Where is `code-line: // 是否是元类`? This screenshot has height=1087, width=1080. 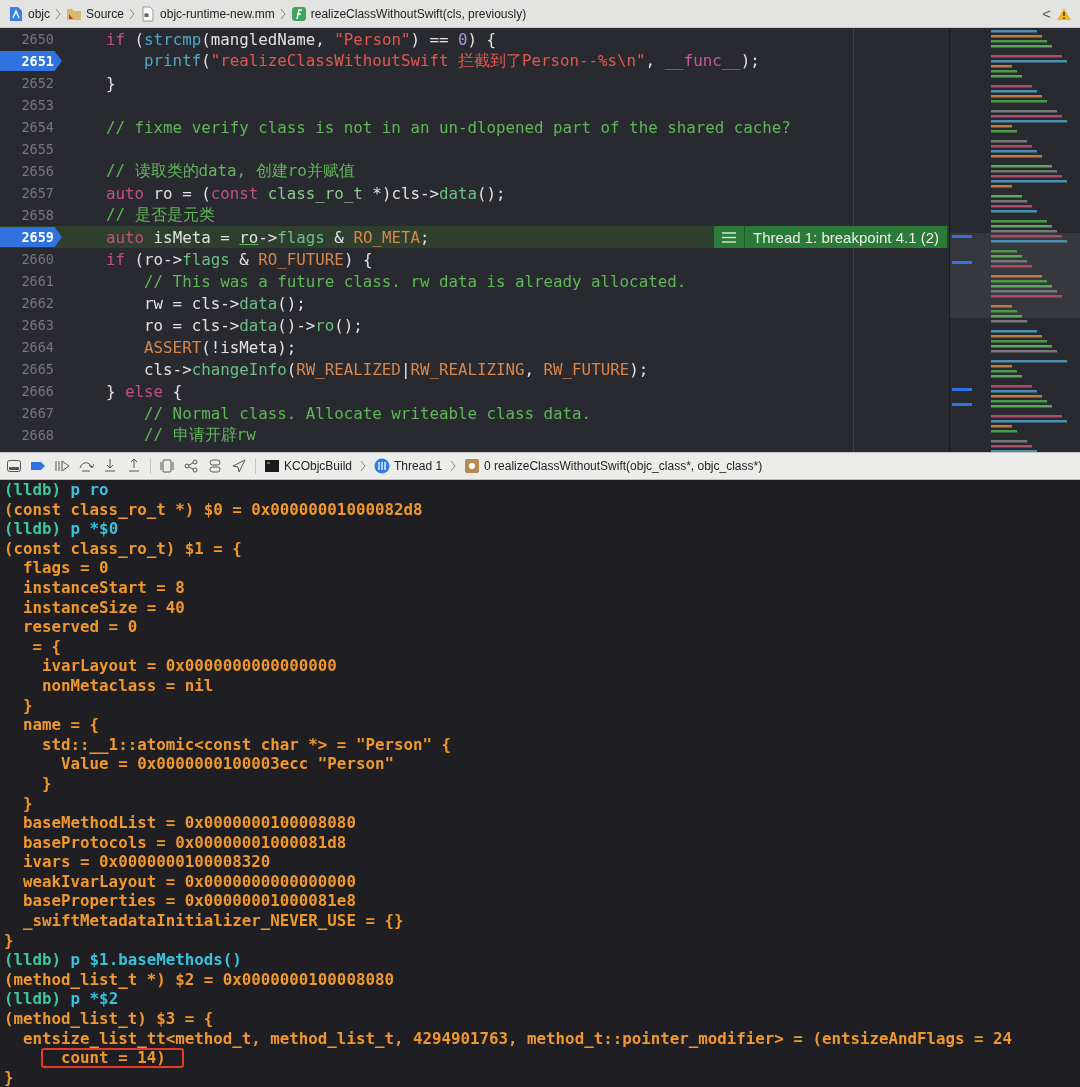
code-line: // 是否是元类 is located at coordinates (160, 215).